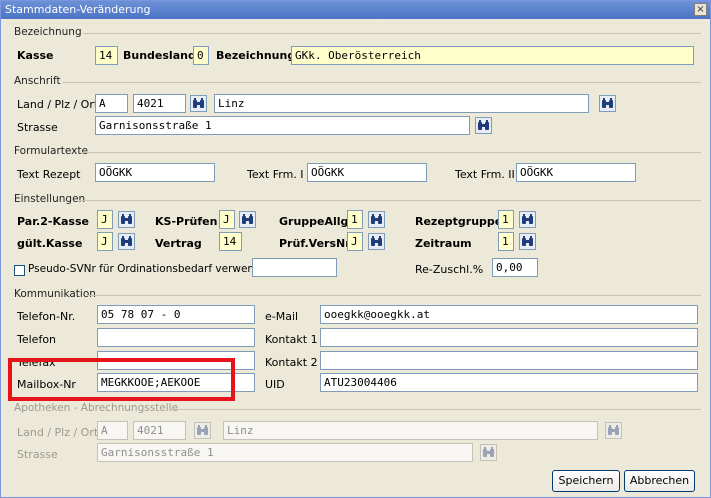 The image size is (711, 498). What do you see at coordinates (515, 267) in the screenshot?
I see `re-zuschl-field: 0,00` at bounding box center [515, 267].